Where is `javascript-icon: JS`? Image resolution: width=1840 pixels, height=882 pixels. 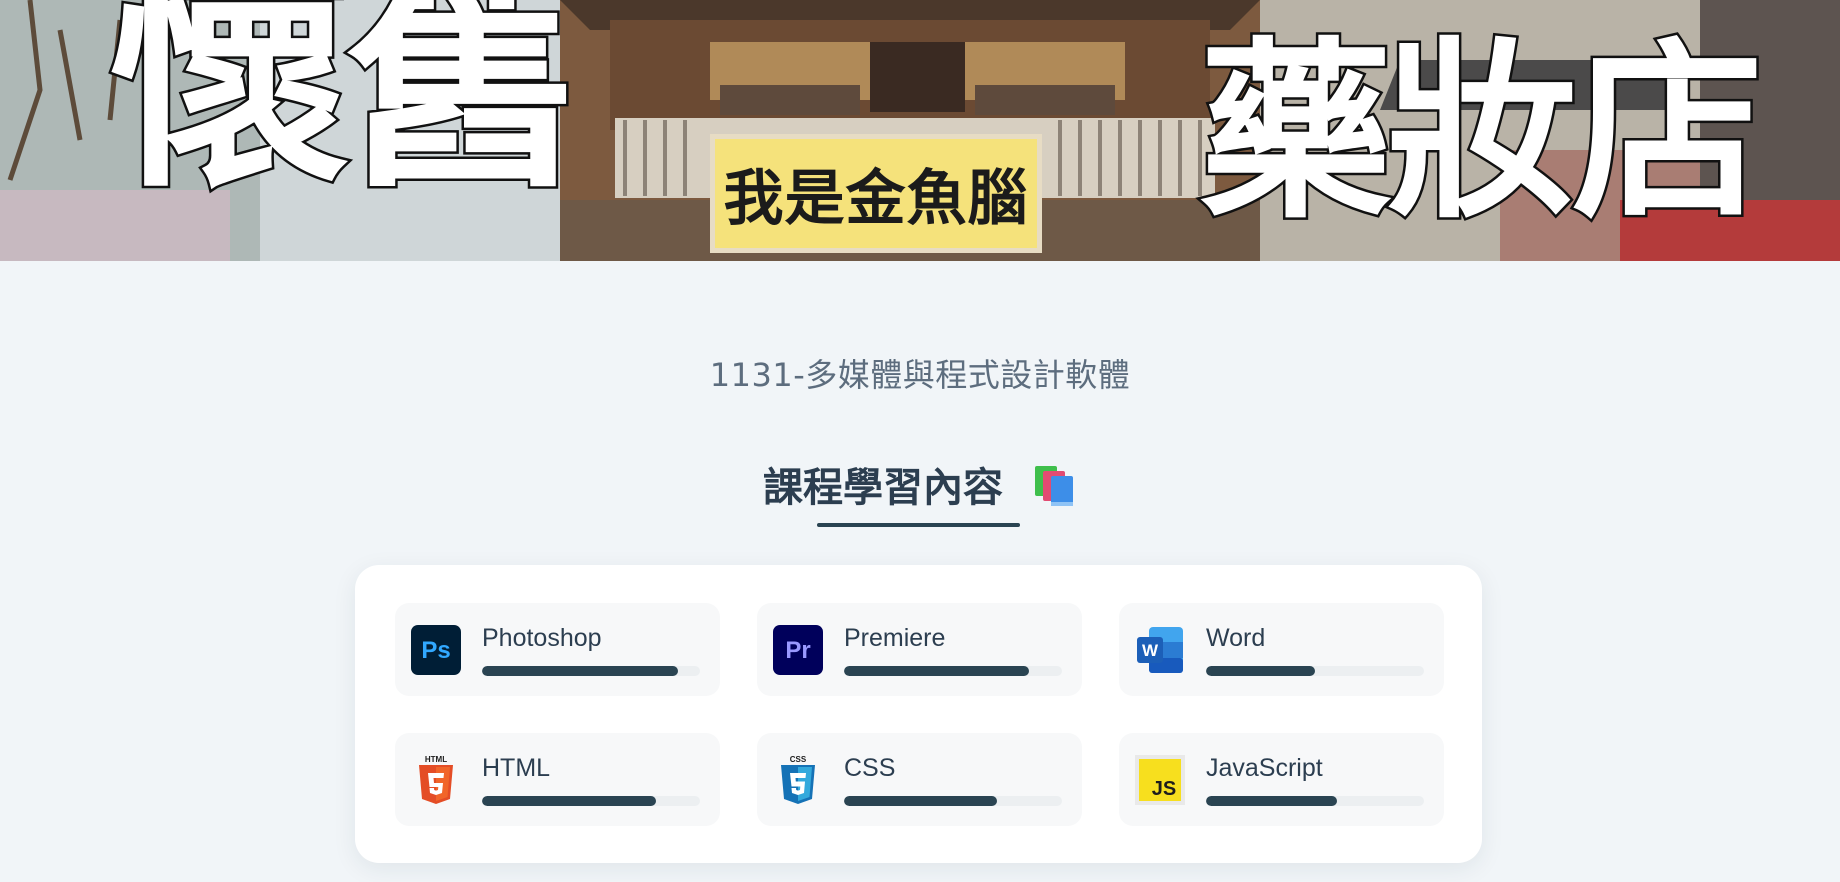 javascript-icon: JS is located at coordinates (1160, 780).